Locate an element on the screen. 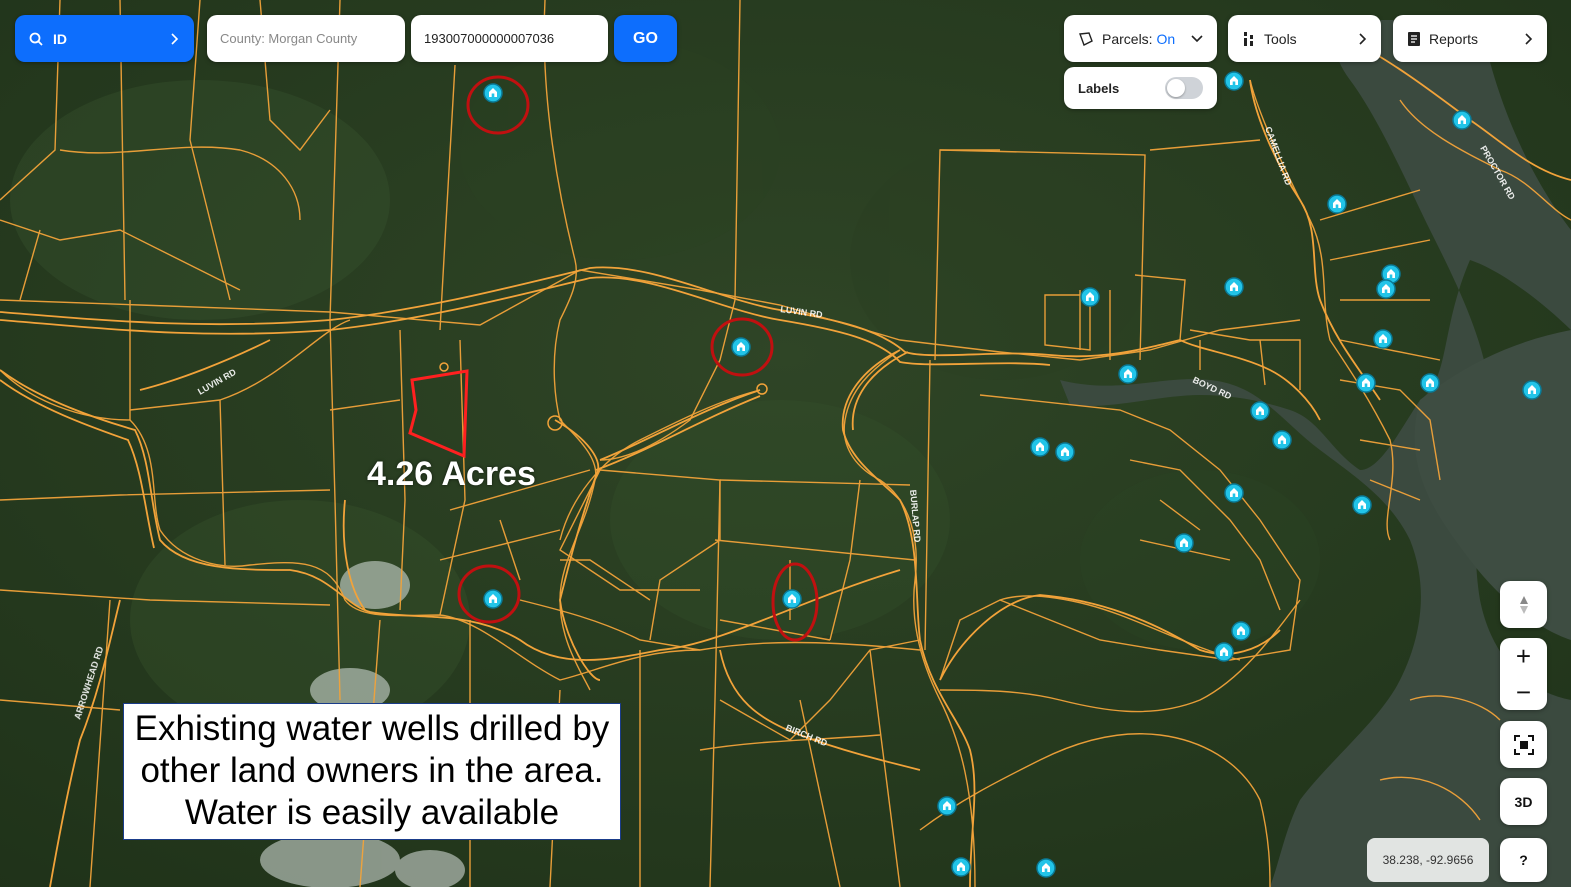 This screenshot has height=887, width=1571. tools-menu-button: Tools is located at coordinates (1304, 38).